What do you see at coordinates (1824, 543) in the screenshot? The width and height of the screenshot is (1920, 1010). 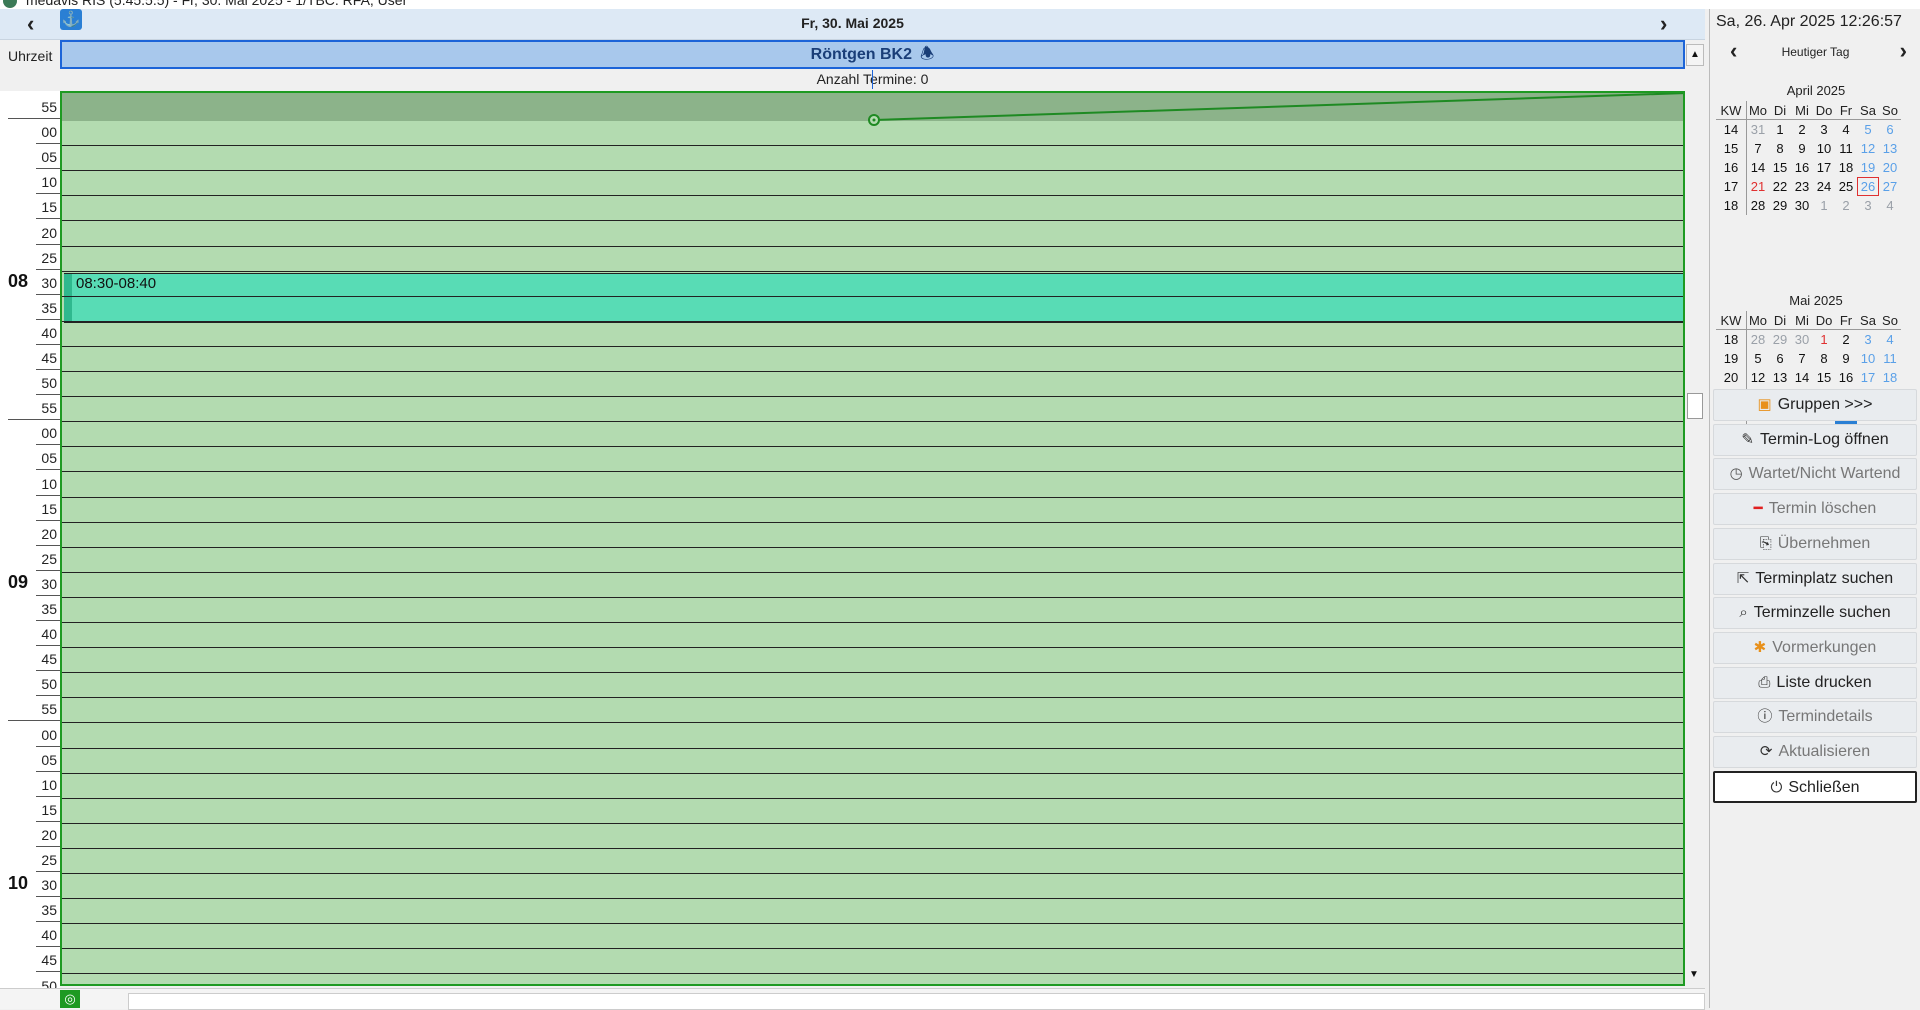 I see `button-label: Übernehmen` at bounding box center [1824, 543].